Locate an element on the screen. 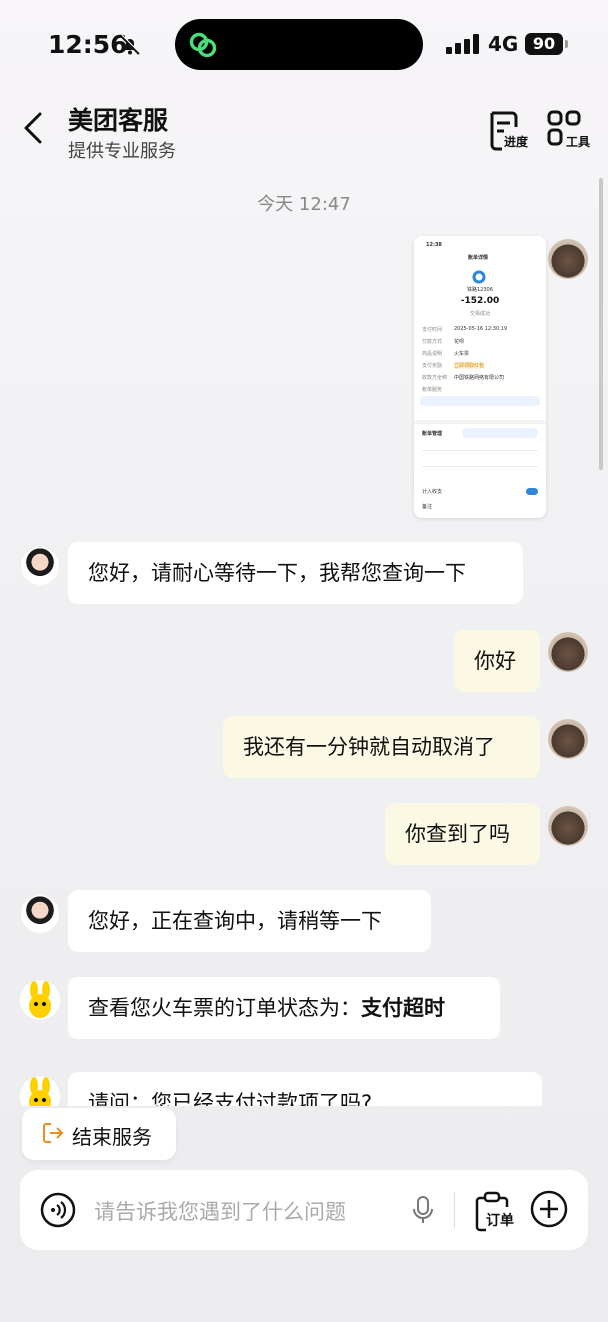 The image size is (608, 1322). composer-divider is located at coordinates (454, 1210).